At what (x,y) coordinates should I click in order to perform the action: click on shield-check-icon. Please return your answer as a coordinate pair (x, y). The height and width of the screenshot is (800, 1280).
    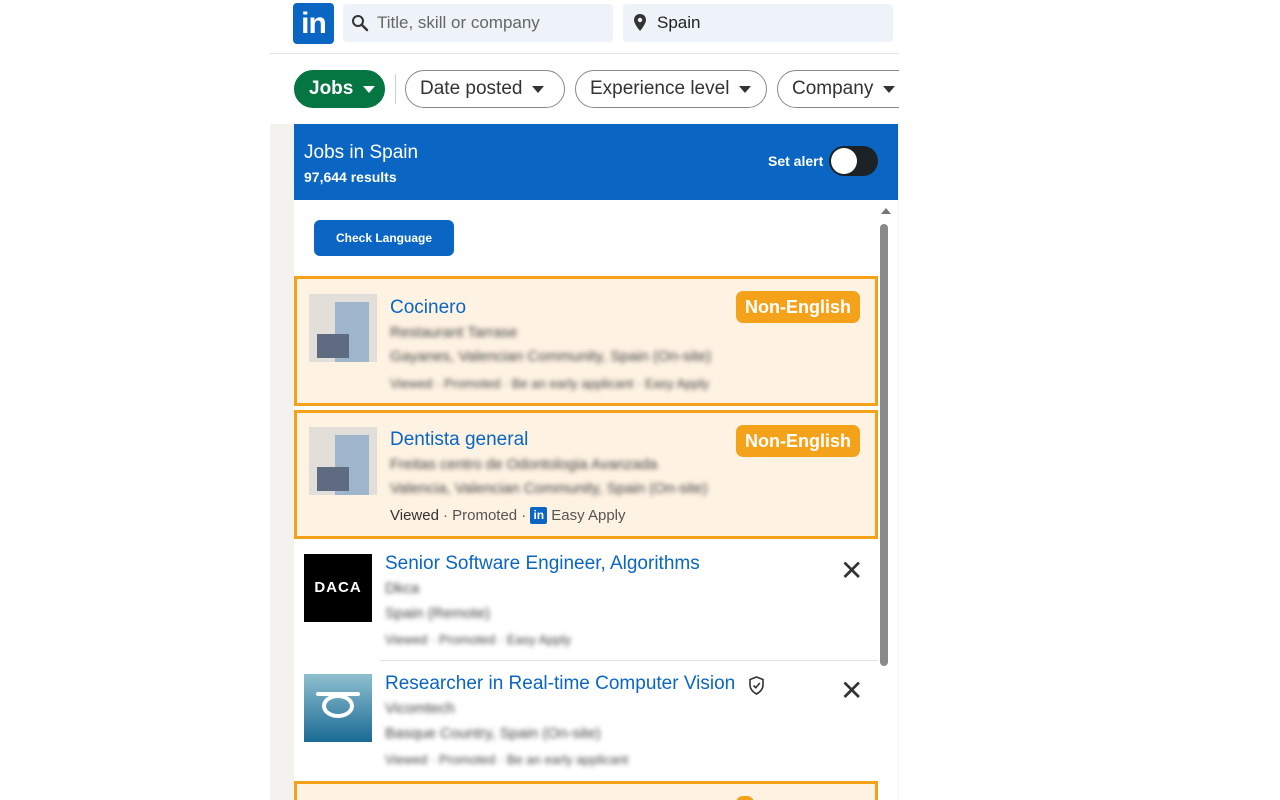
    Looking at the image, I should click on (756, 685).